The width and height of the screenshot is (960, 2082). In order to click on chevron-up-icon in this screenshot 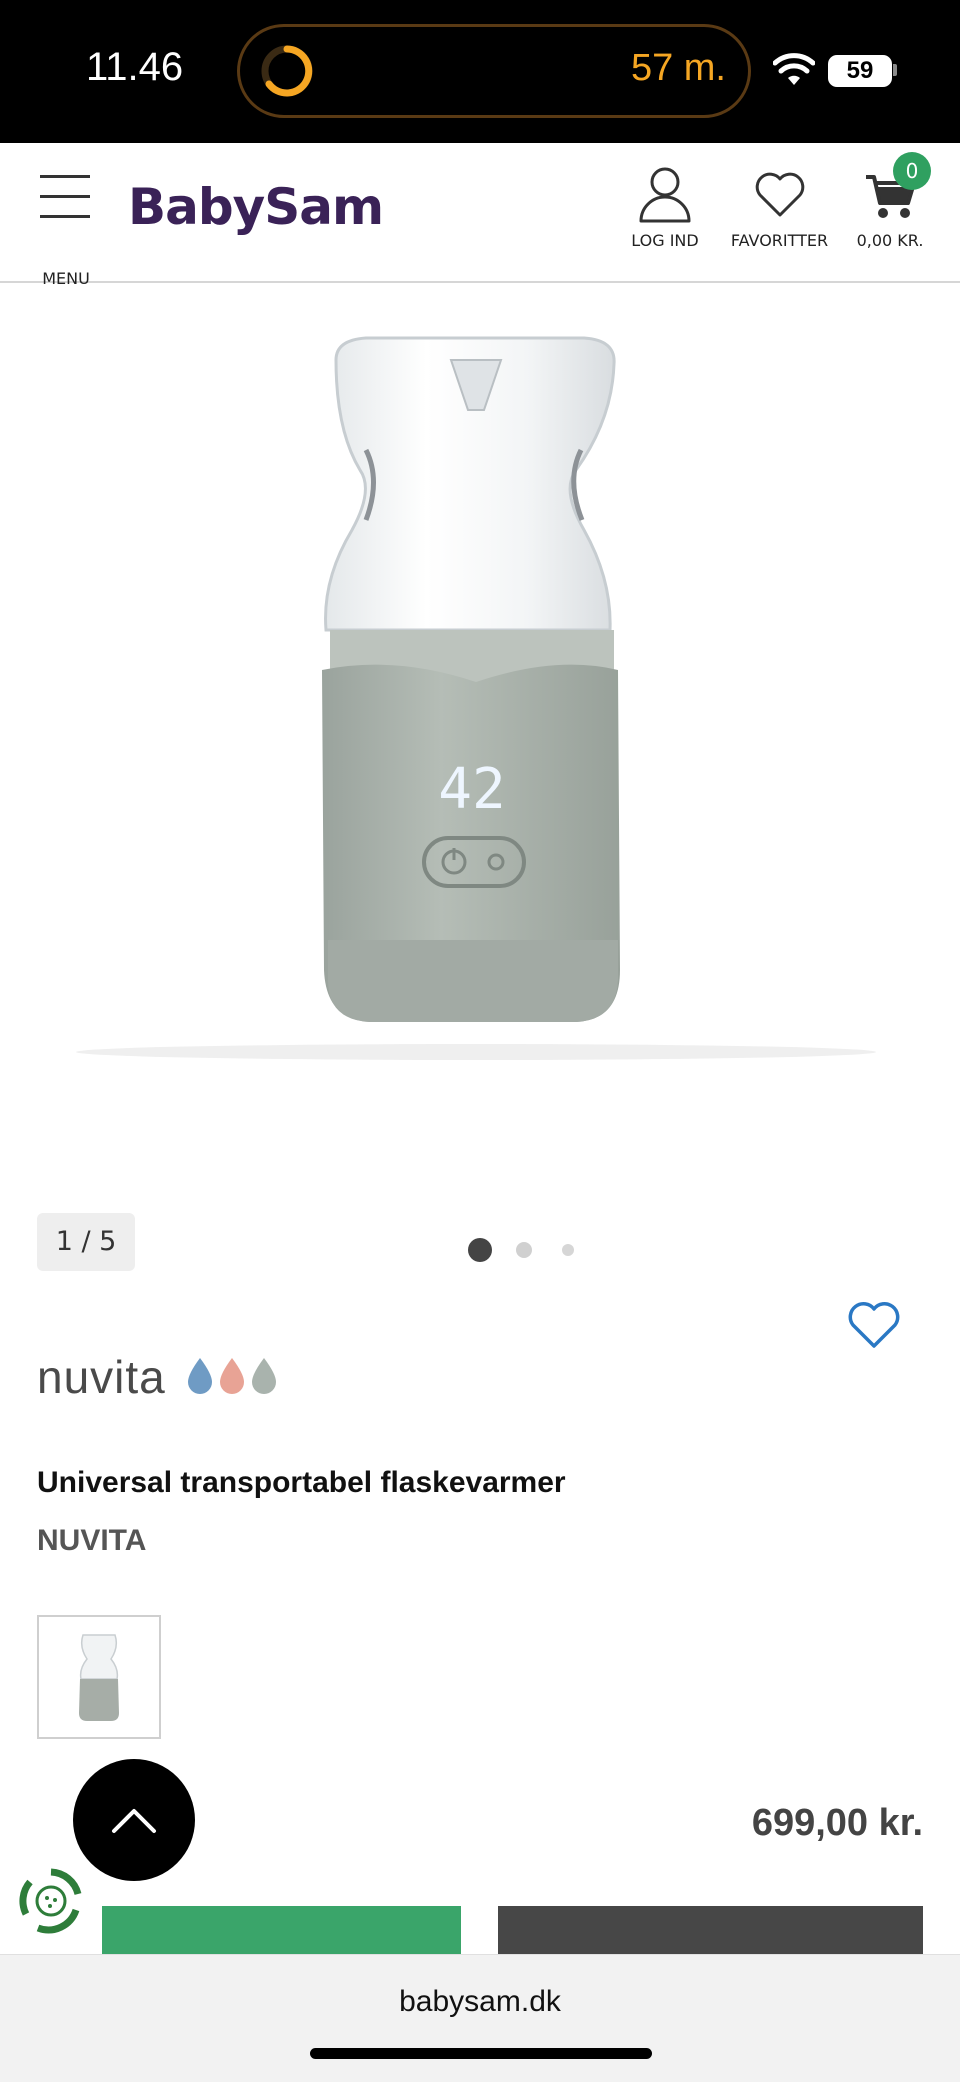, I will do `click(134, 1821)`.